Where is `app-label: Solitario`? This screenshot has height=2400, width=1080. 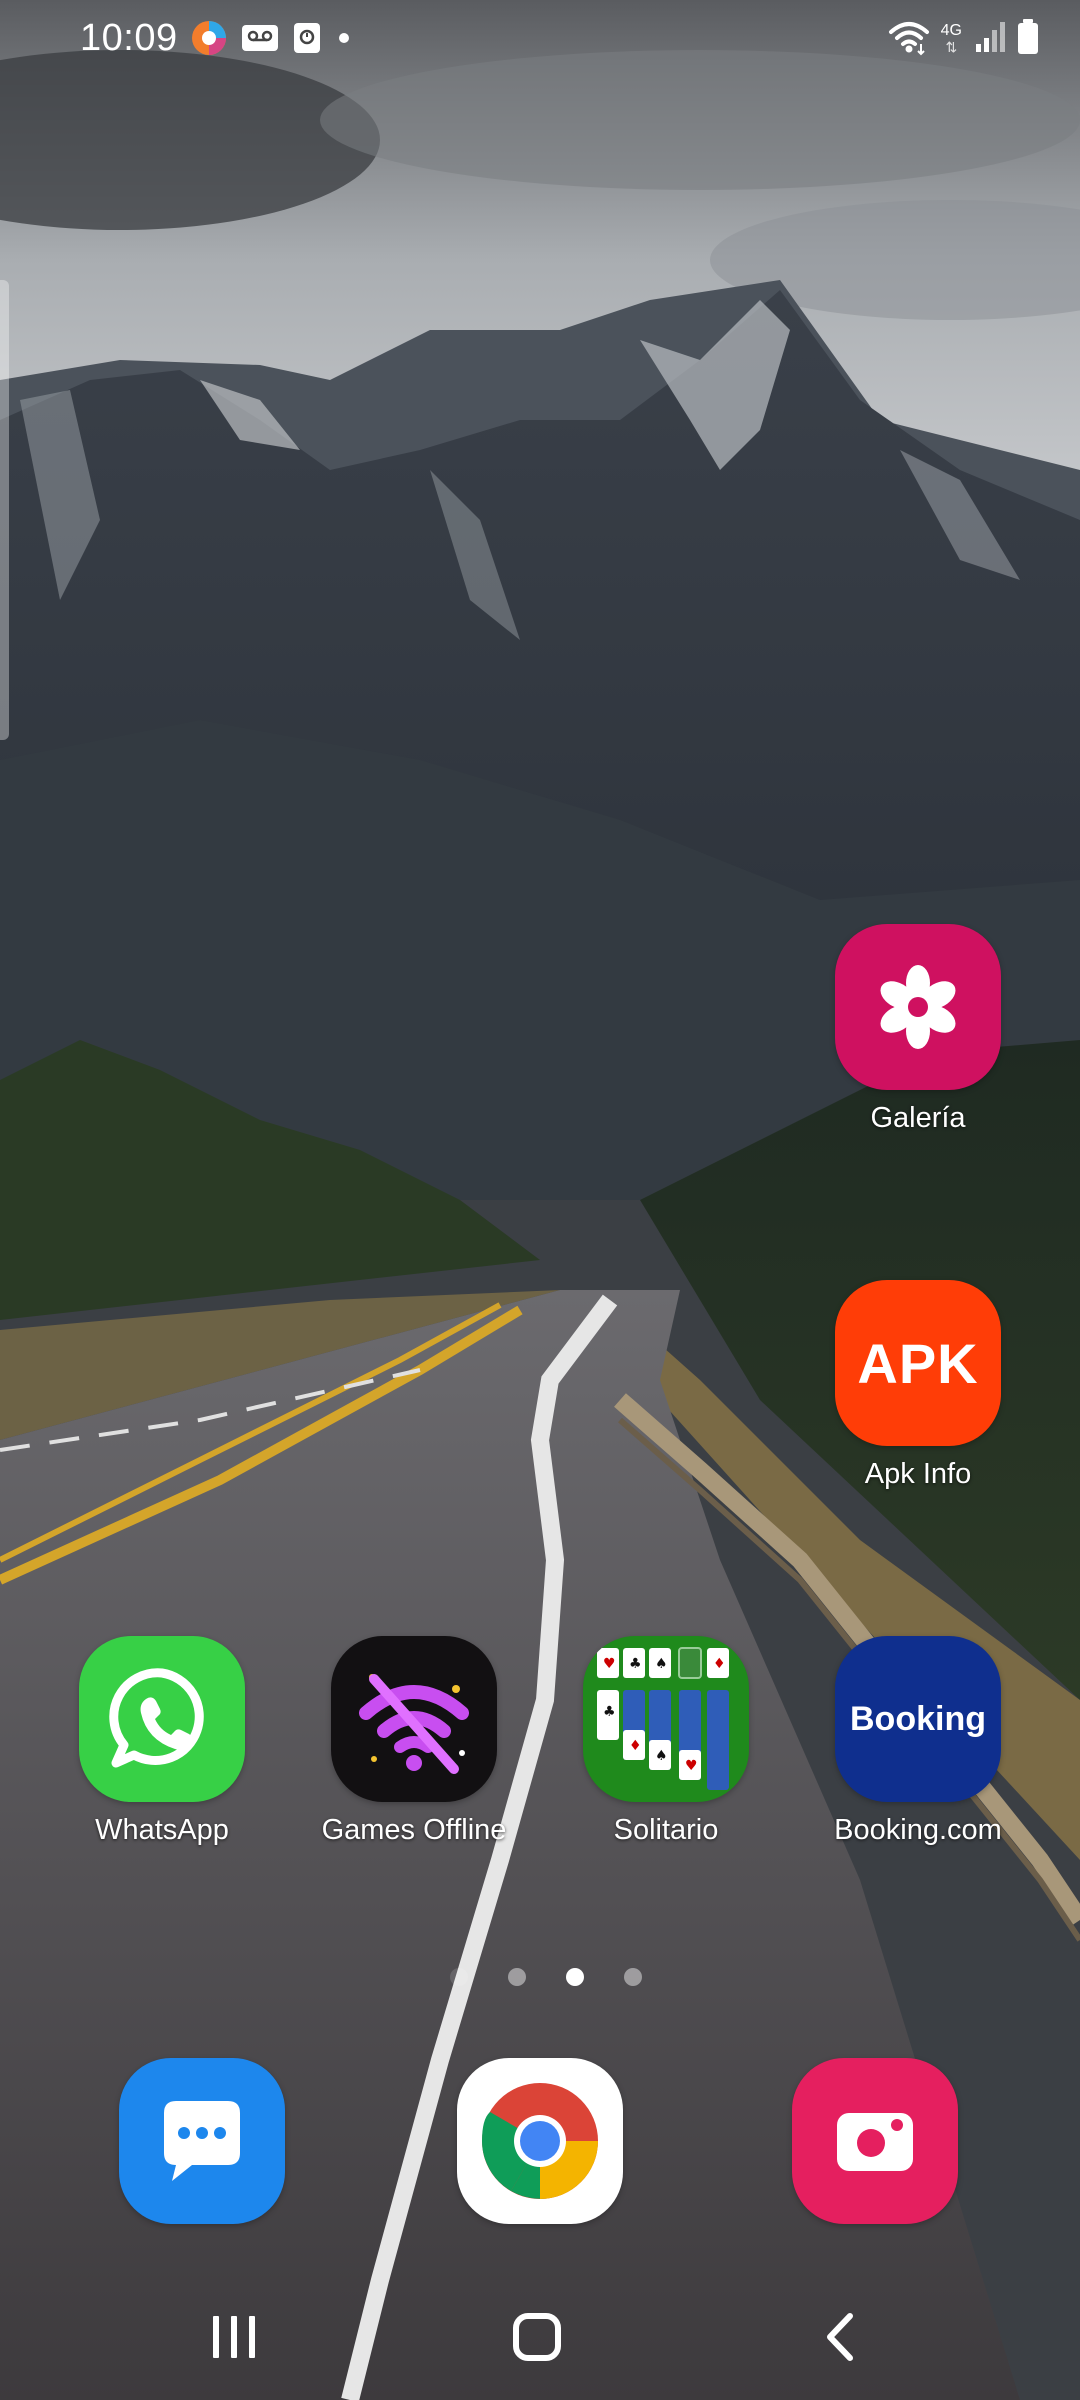
app-label: Solitario is located at coordinates (666, 1830).